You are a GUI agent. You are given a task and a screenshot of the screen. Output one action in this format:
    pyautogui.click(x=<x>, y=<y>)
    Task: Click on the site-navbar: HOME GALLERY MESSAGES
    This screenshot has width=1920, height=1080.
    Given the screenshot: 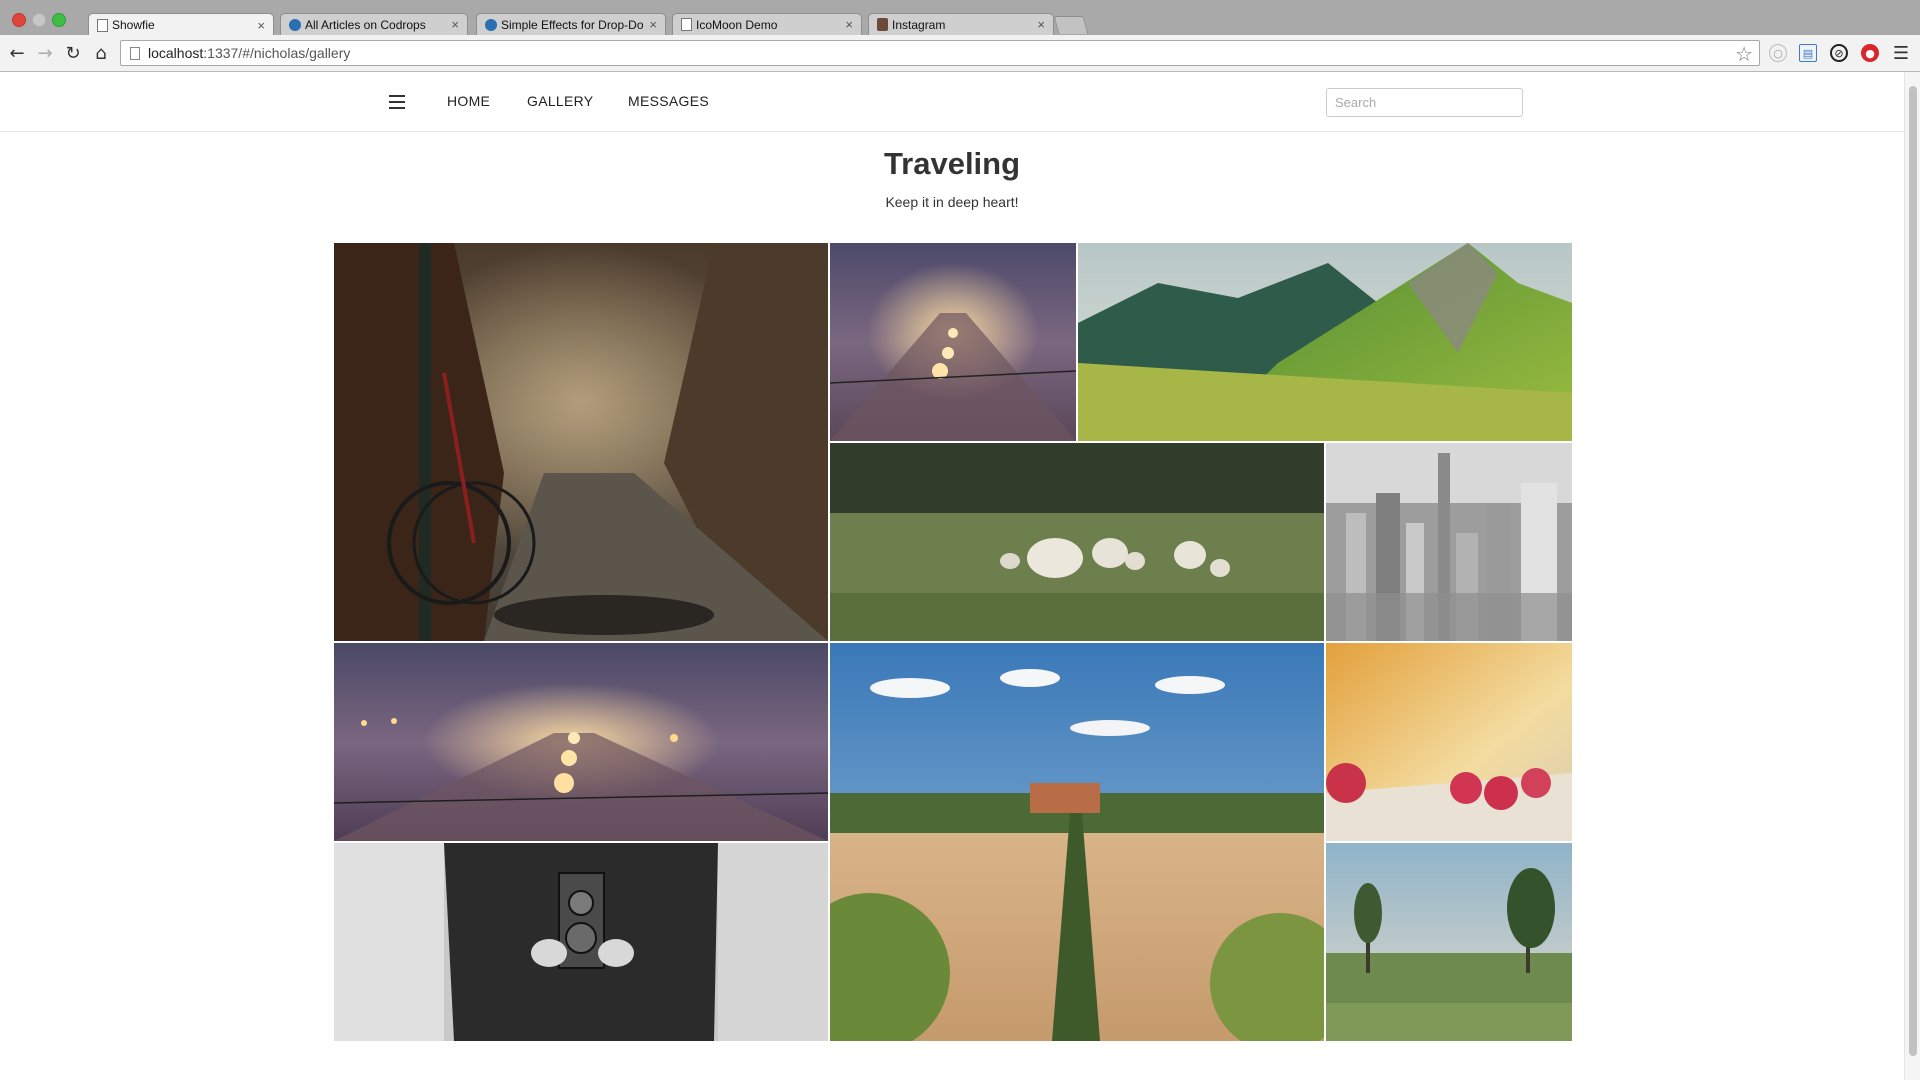 What is the action you would take?
    pyautogui.click(x=952, y=102)
    